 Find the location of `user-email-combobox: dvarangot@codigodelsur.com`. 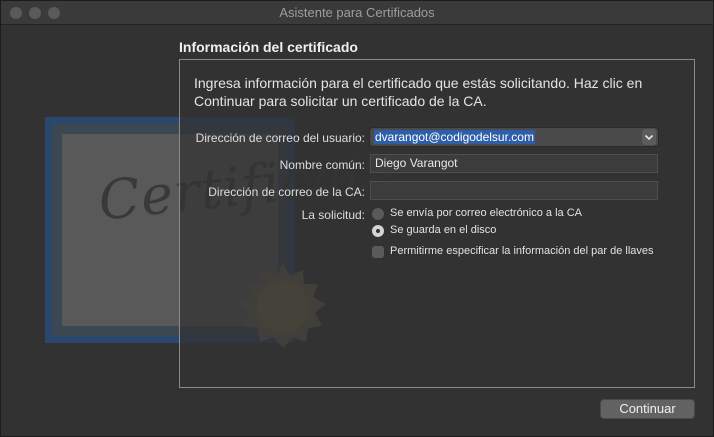

user-email-combobox: dvarangot@codigodelsur.com is located at coordinates (514, 137).